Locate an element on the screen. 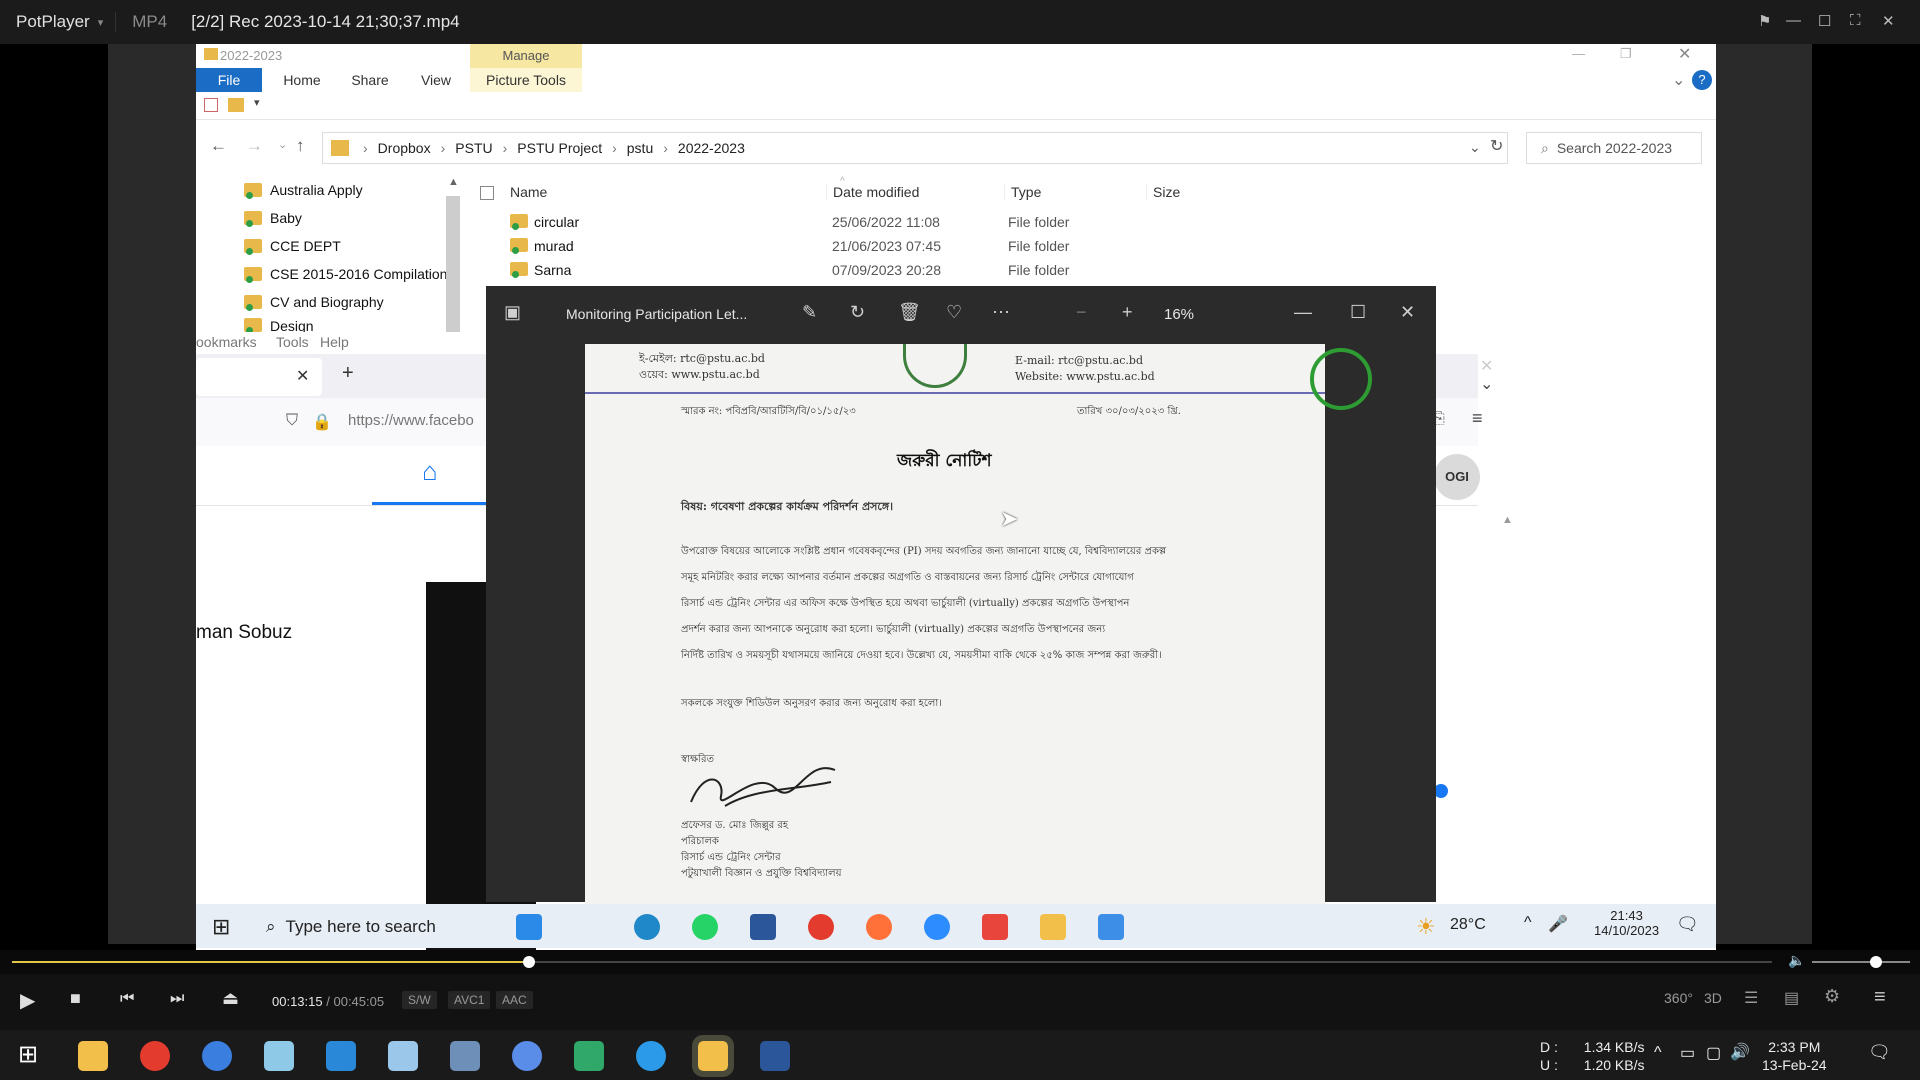 The width and height of the screenshot is (1920, 1080). address-dropdown-icon: ⌄ is located at coordinates (1475, 147).